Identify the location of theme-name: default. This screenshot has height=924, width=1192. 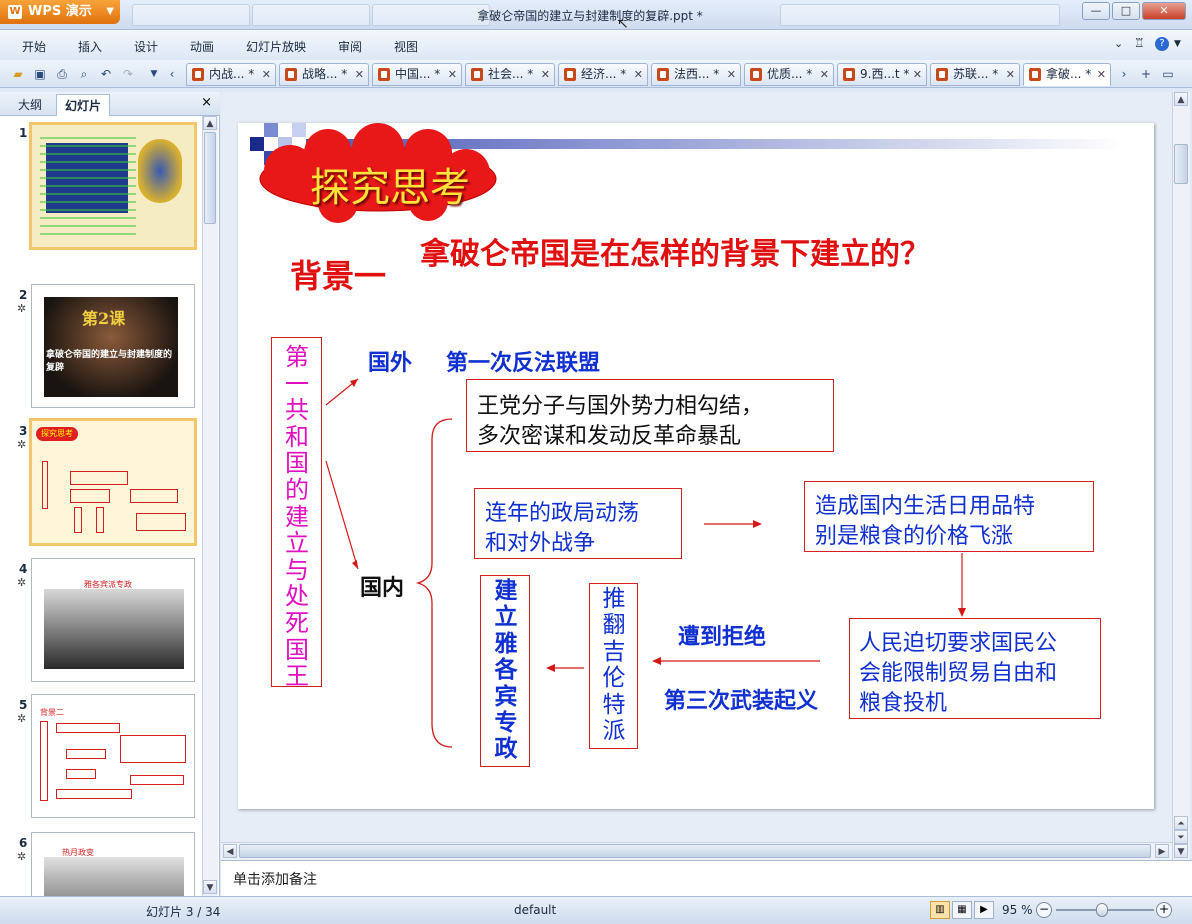
(535, 910).